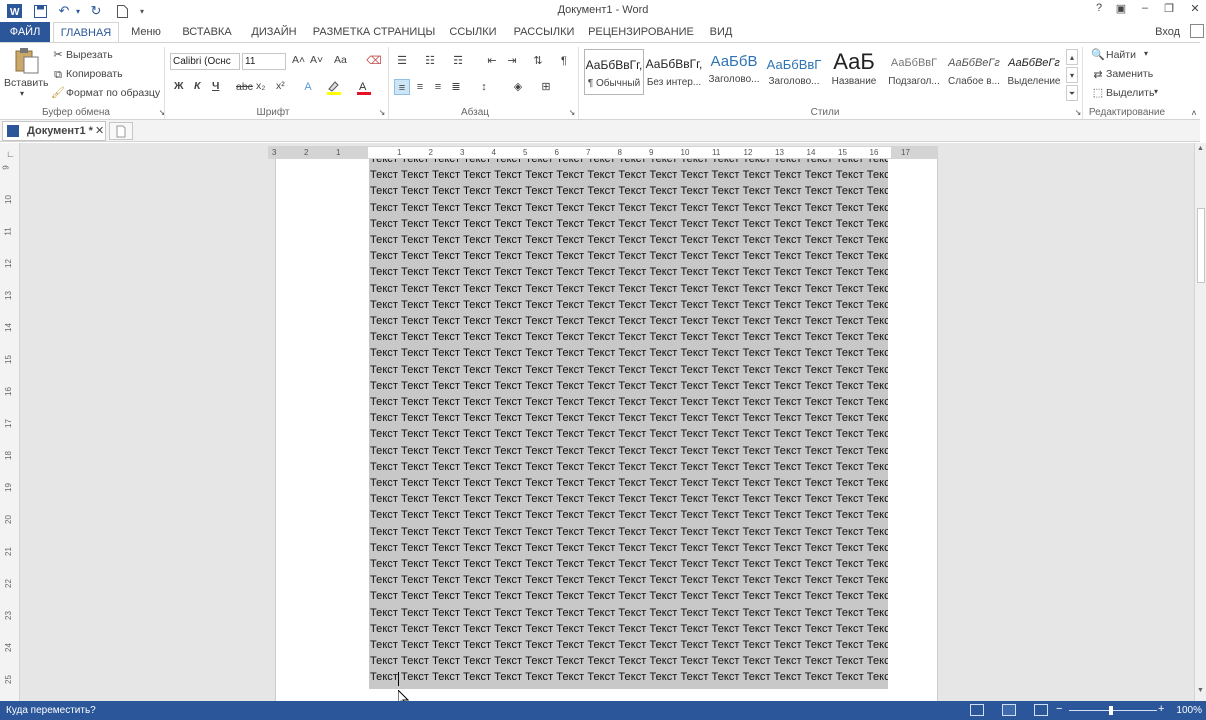 This screenshot has width=1206, height=720. Describe the element at coordinates (518, 87) in the screenshot. I see `shading-icon: ◈` at that location.